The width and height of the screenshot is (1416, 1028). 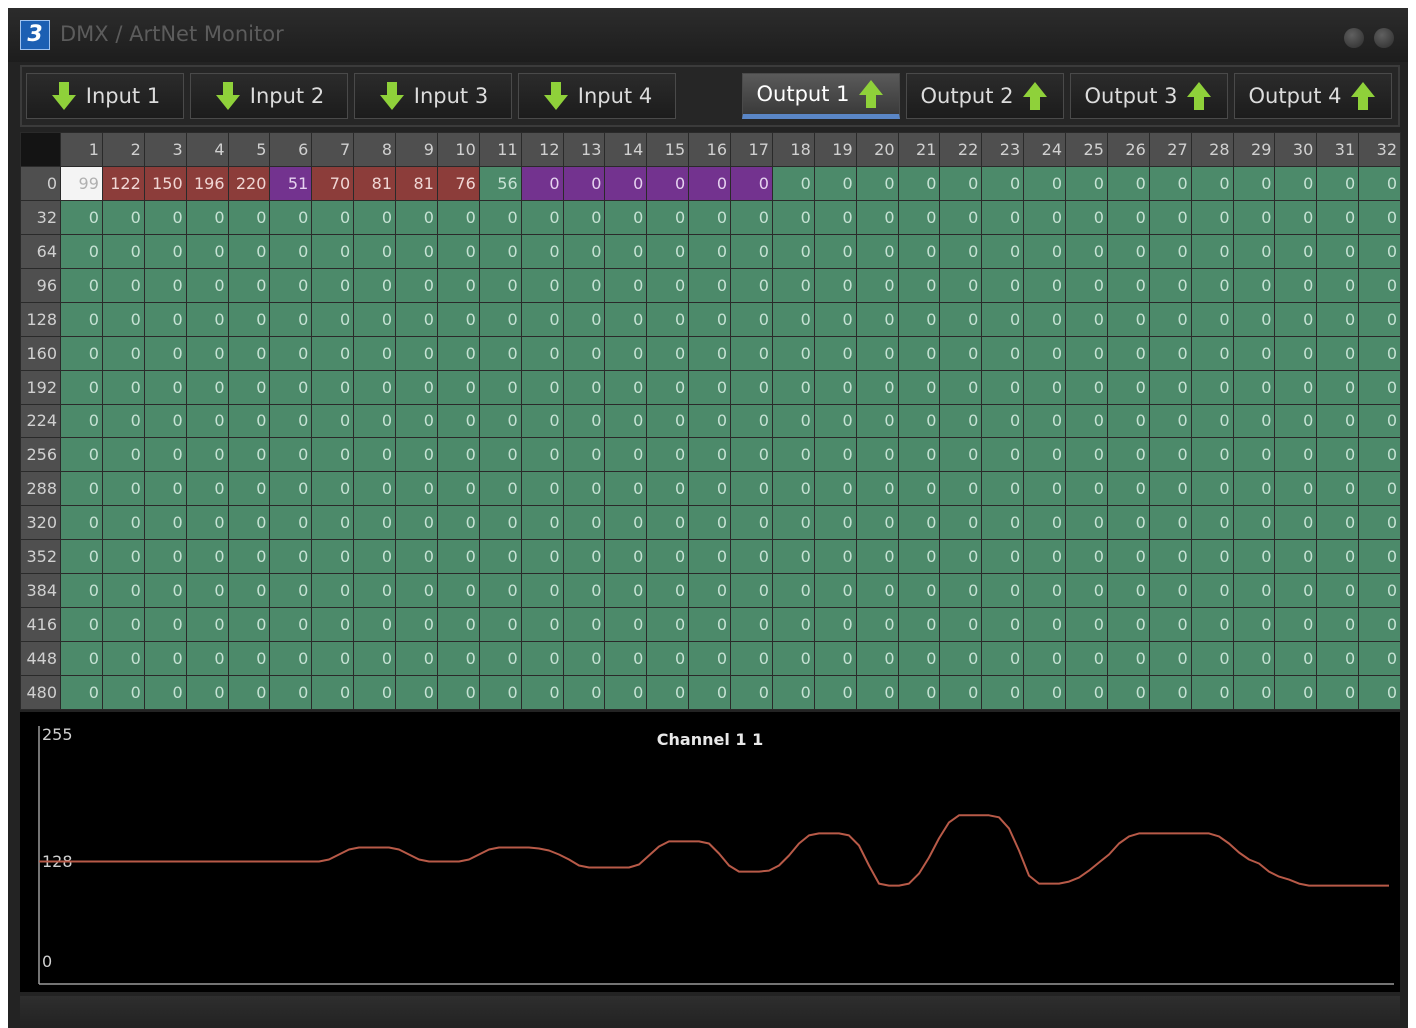 I want to click on tab-input-4: Input 4, so click(x=597, y=96).